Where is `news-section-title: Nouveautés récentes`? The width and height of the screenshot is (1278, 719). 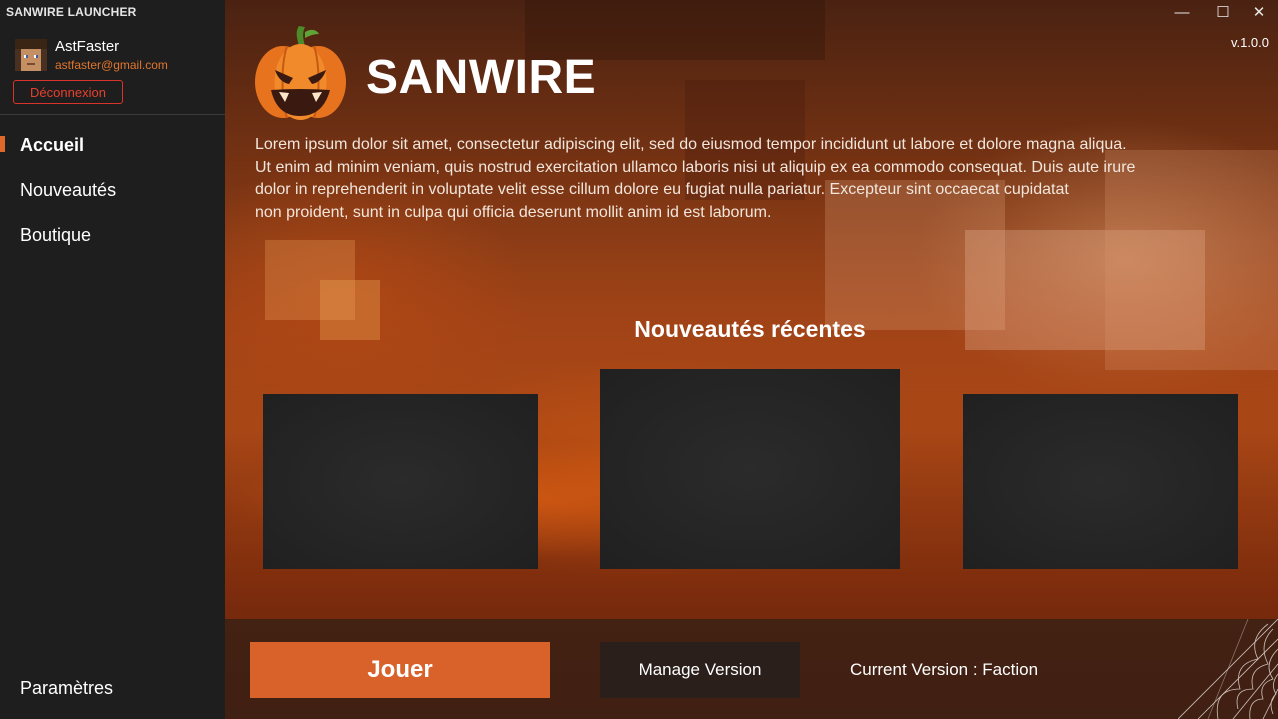
news-section-title: Nouveautés récentes is located at coordinates (750, 329).